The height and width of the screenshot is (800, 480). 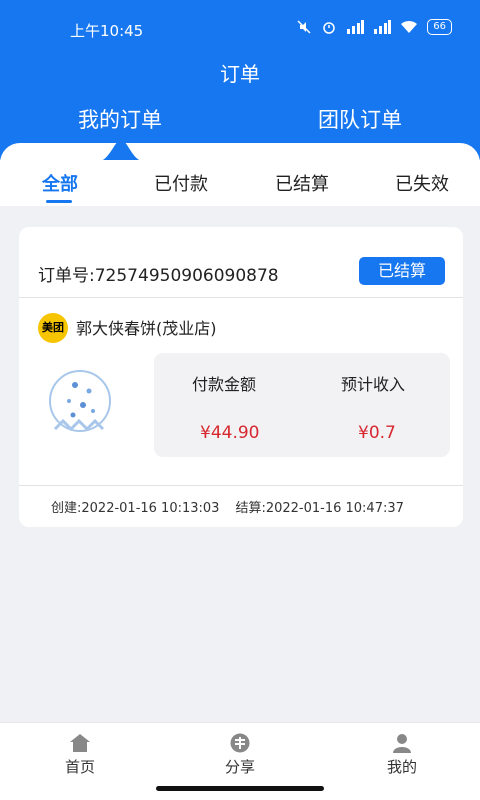 What do you see at coordinates (186, 276) in the screenshot?
I see `order-number-value: 72574950906090878` at bounding box center [186, 276].